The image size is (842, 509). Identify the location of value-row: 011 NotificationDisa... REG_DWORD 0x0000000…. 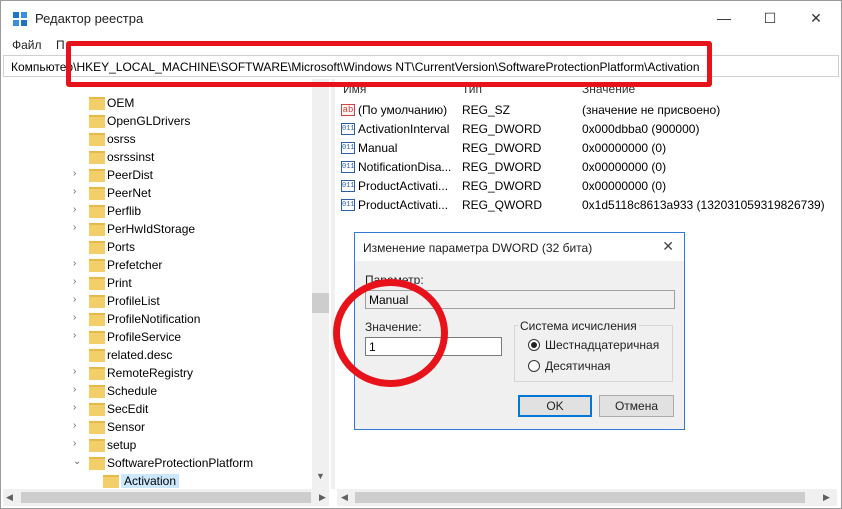
(587, 167).